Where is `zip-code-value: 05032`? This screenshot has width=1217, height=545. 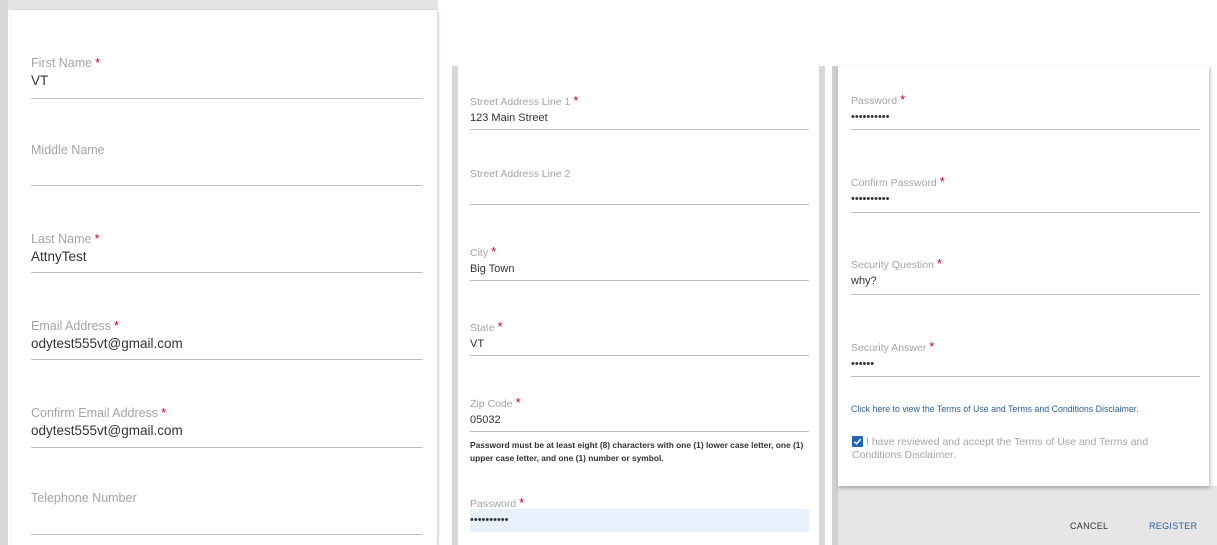
zip-code-value: 05032 is located at coordinates (485, 420).